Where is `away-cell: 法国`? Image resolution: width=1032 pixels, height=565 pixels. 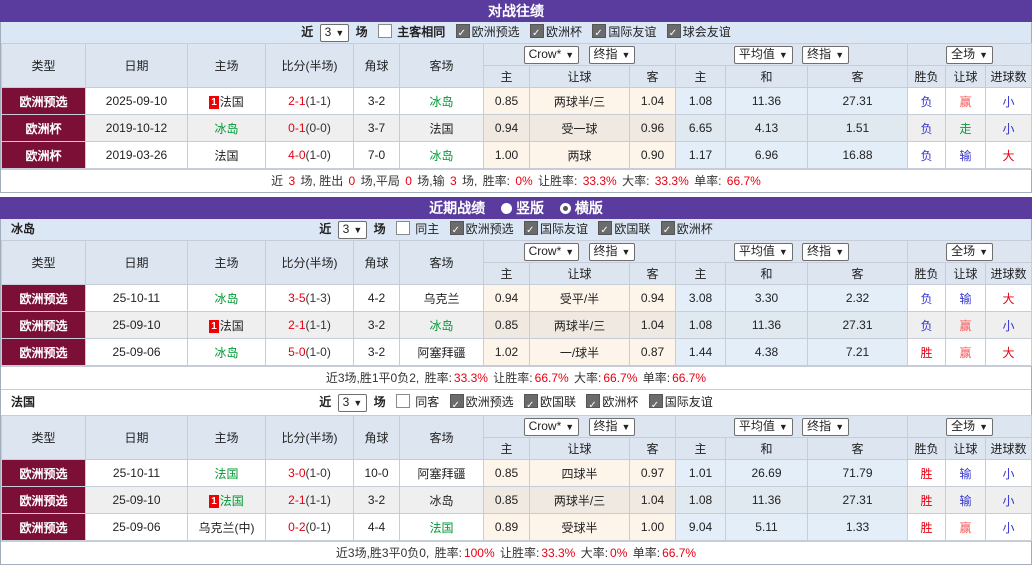
away-cell: 法国 is located at coordinates (441, 128).